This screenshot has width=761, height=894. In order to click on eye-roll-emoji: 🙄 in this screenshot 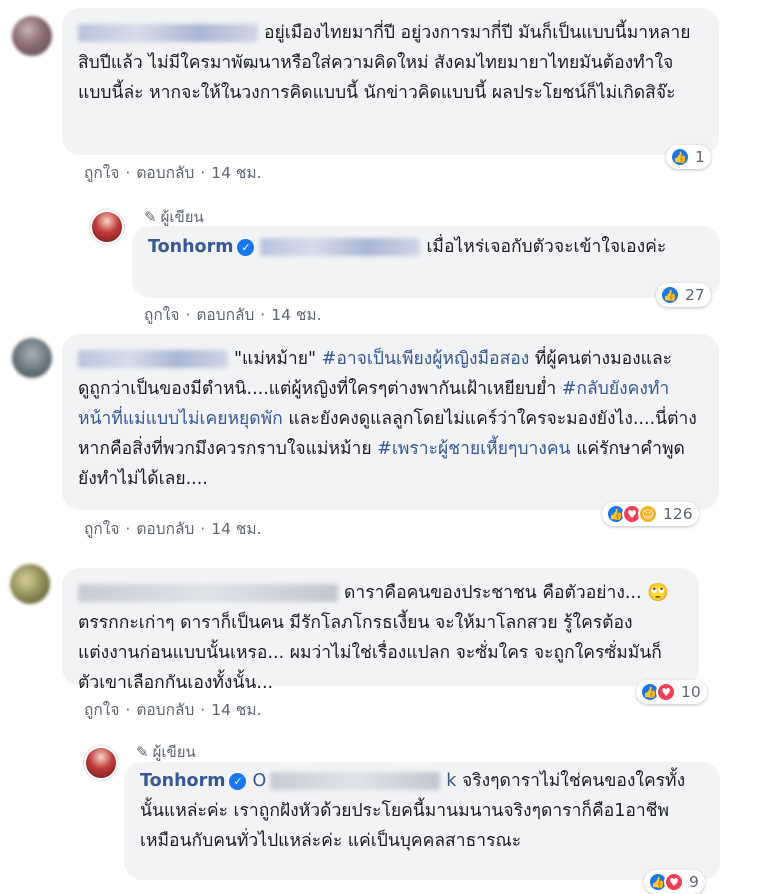, I will do `click(658, 593)`.